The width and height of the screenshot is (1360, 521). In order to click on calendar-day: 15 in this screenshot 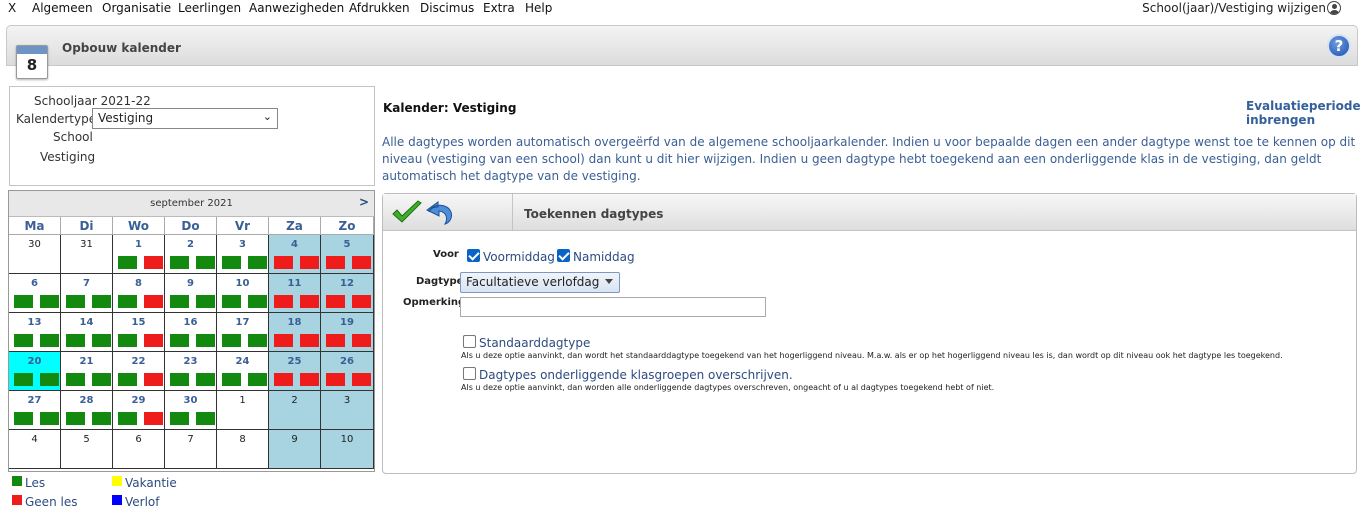, I will do `click(139, 332)`.